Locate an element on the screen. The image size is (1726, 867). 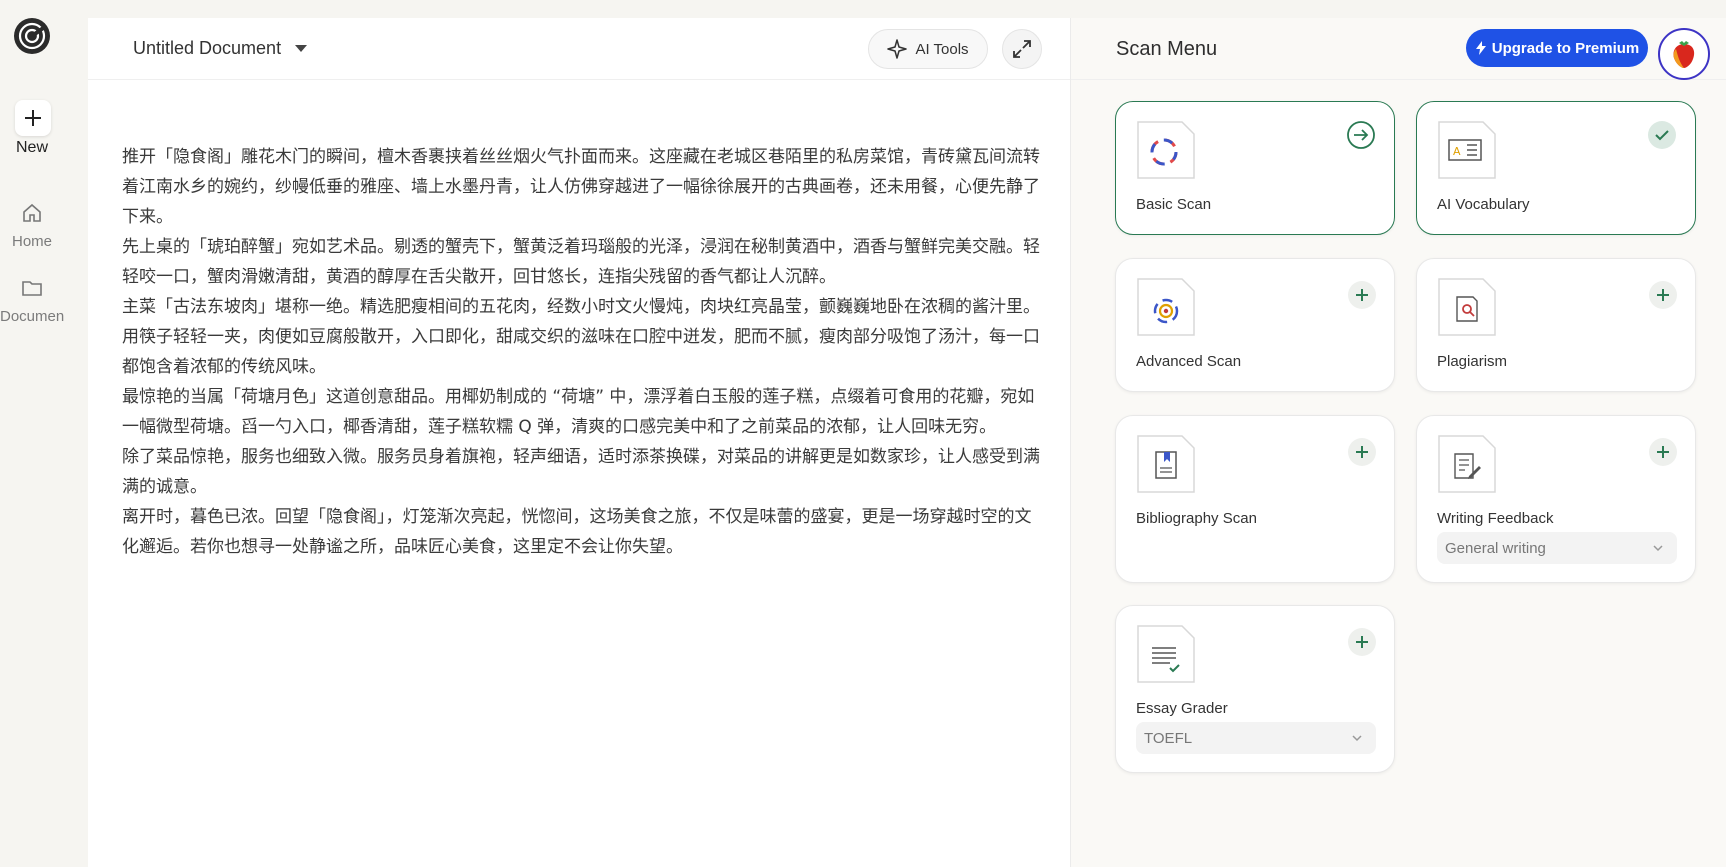
folder-icon is located at coordinates (32, 288).